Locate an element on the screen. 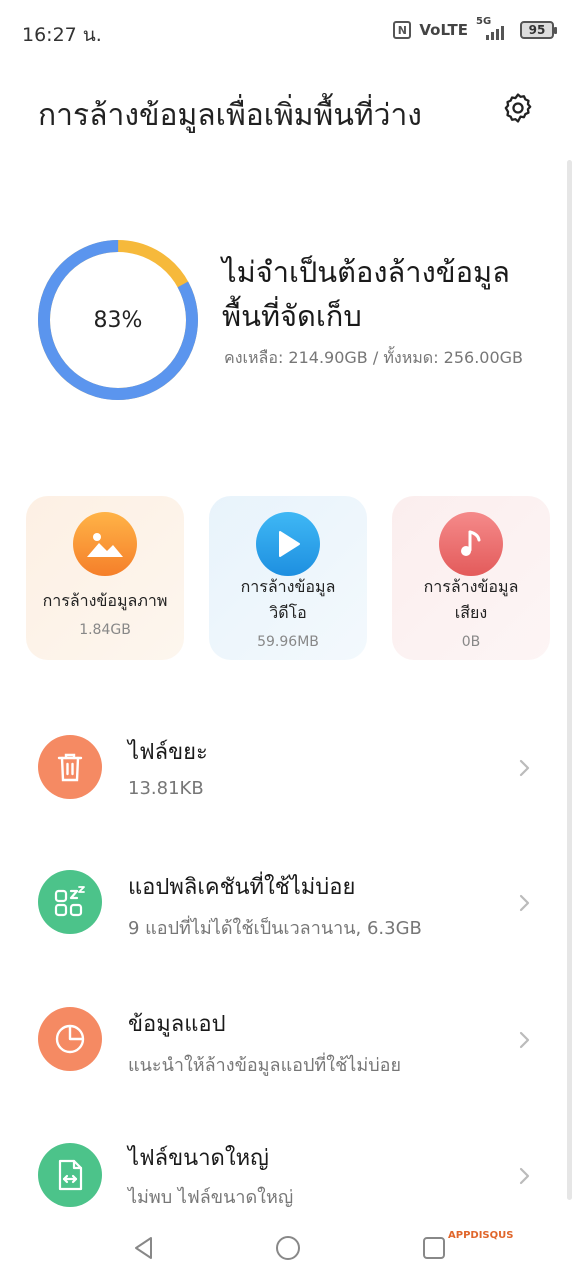 This screenshot has height=1280, width=576. card-photo-cleanup: การล้างข้อมูลภาพ 1.84GB is located at coordinates (105, 578).